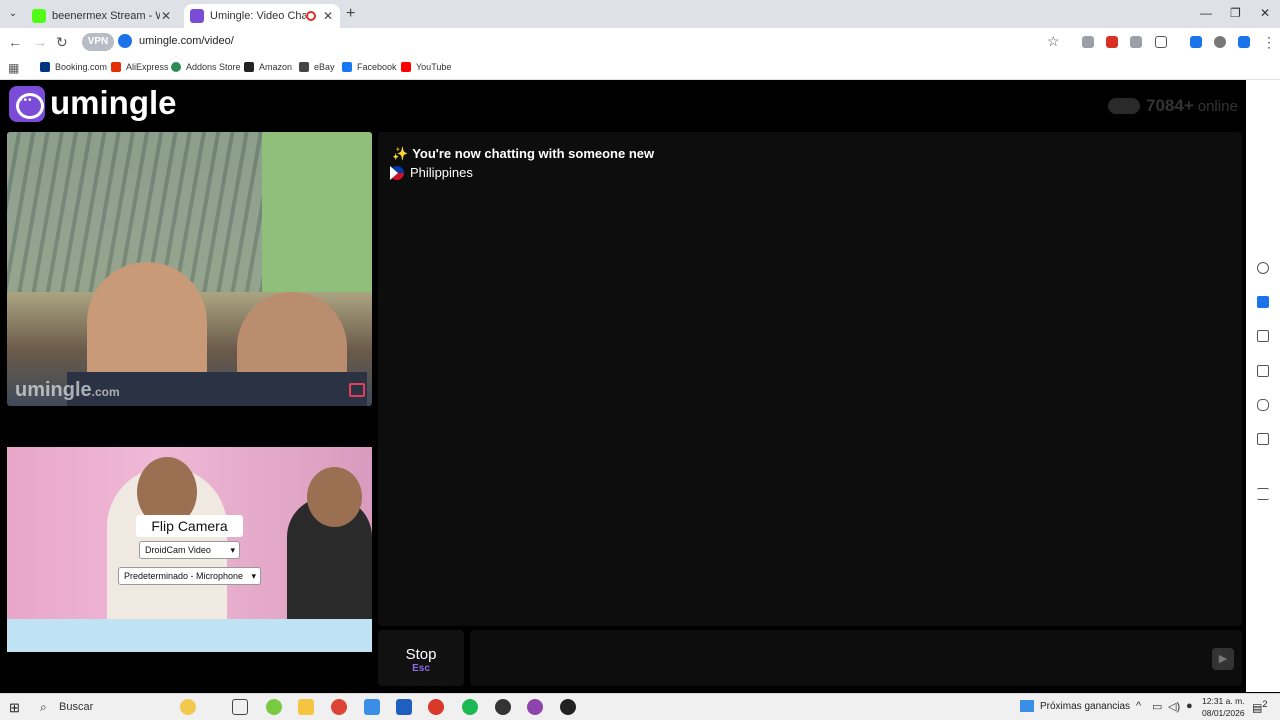  I want to click on bookmark-amazon: Amazon, so click(268, 67).